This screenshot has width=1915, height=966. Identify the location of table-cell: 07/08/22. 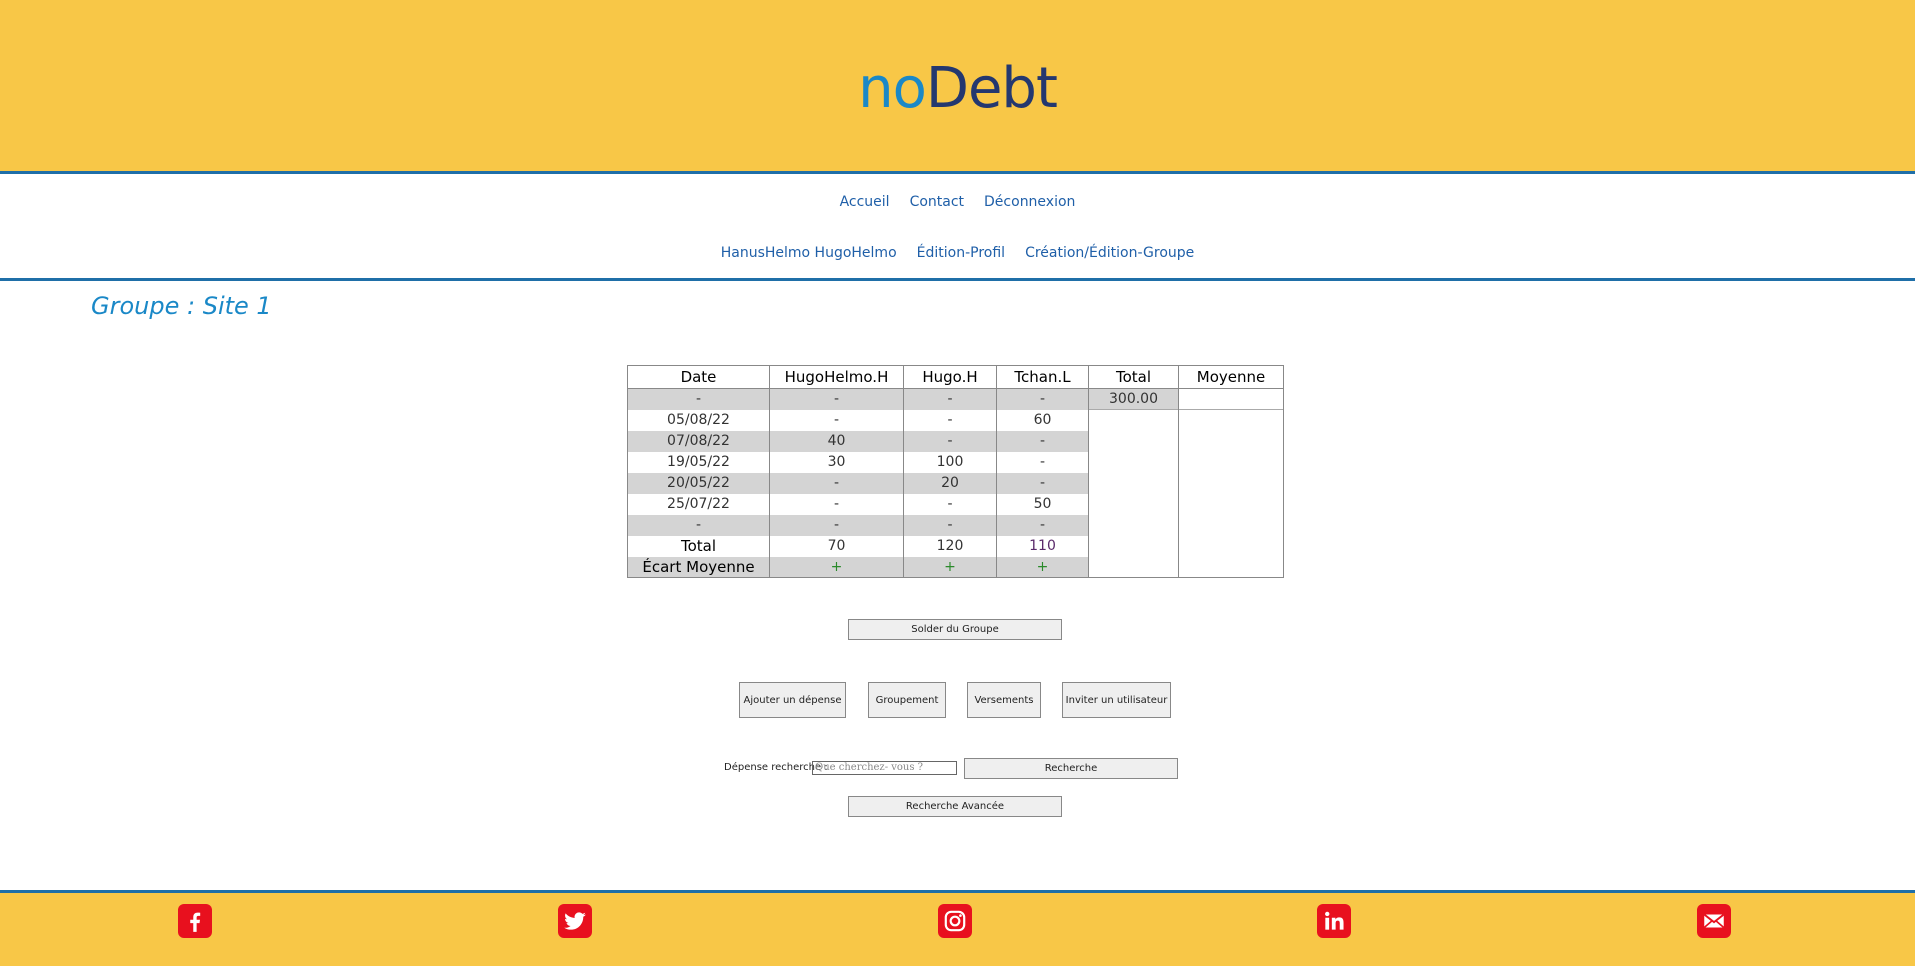
(698, 441).